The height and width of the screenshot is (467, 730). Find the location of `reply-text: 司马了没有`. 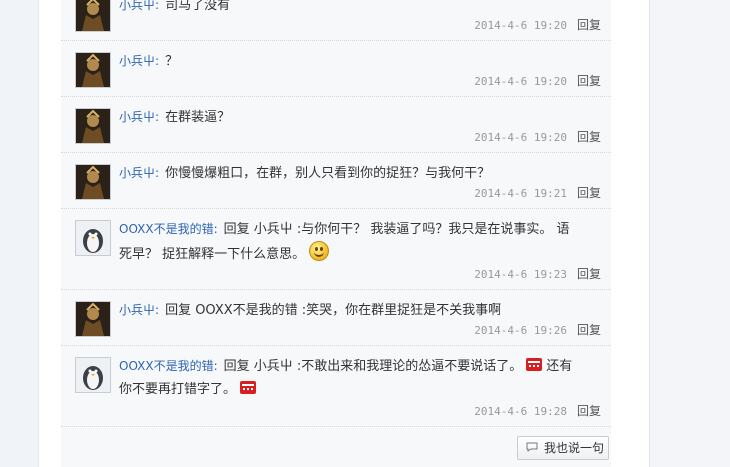

reply-text: 司马了没有 is located at coordinates (198, 6).